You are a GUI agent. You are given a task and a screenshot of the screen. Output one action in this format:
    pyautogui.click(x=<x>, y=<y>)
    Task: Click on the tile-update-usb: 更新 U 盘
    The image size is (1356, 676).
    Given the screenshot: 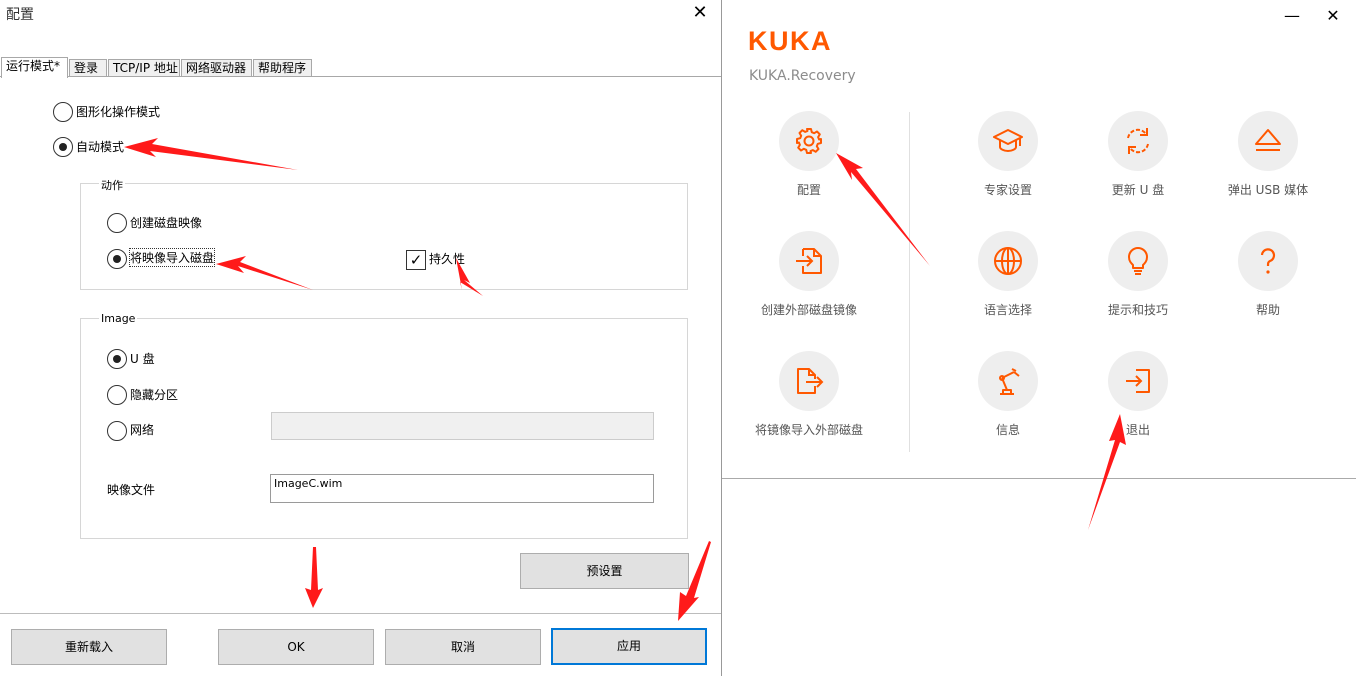 What is the action you would take?
    pyautogui.click(x=1138, y=154)
    